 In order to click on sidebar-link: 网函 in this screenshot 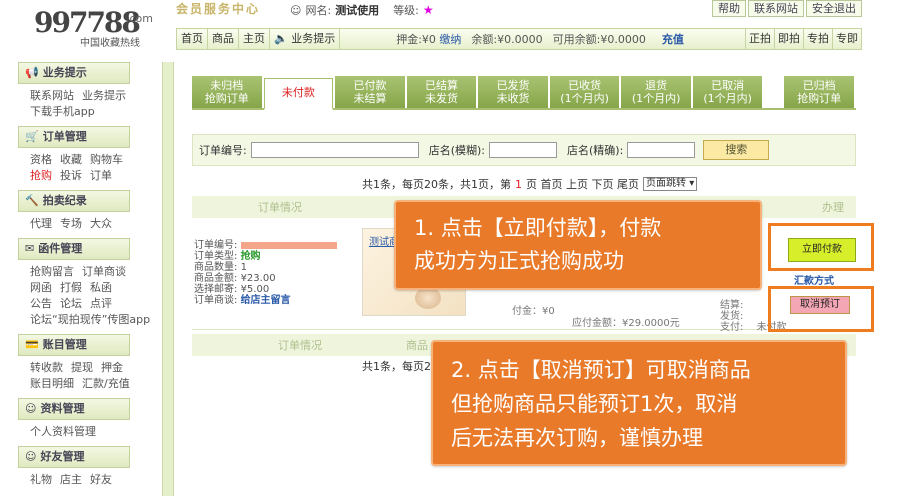, I will do `click(41, 288)`.